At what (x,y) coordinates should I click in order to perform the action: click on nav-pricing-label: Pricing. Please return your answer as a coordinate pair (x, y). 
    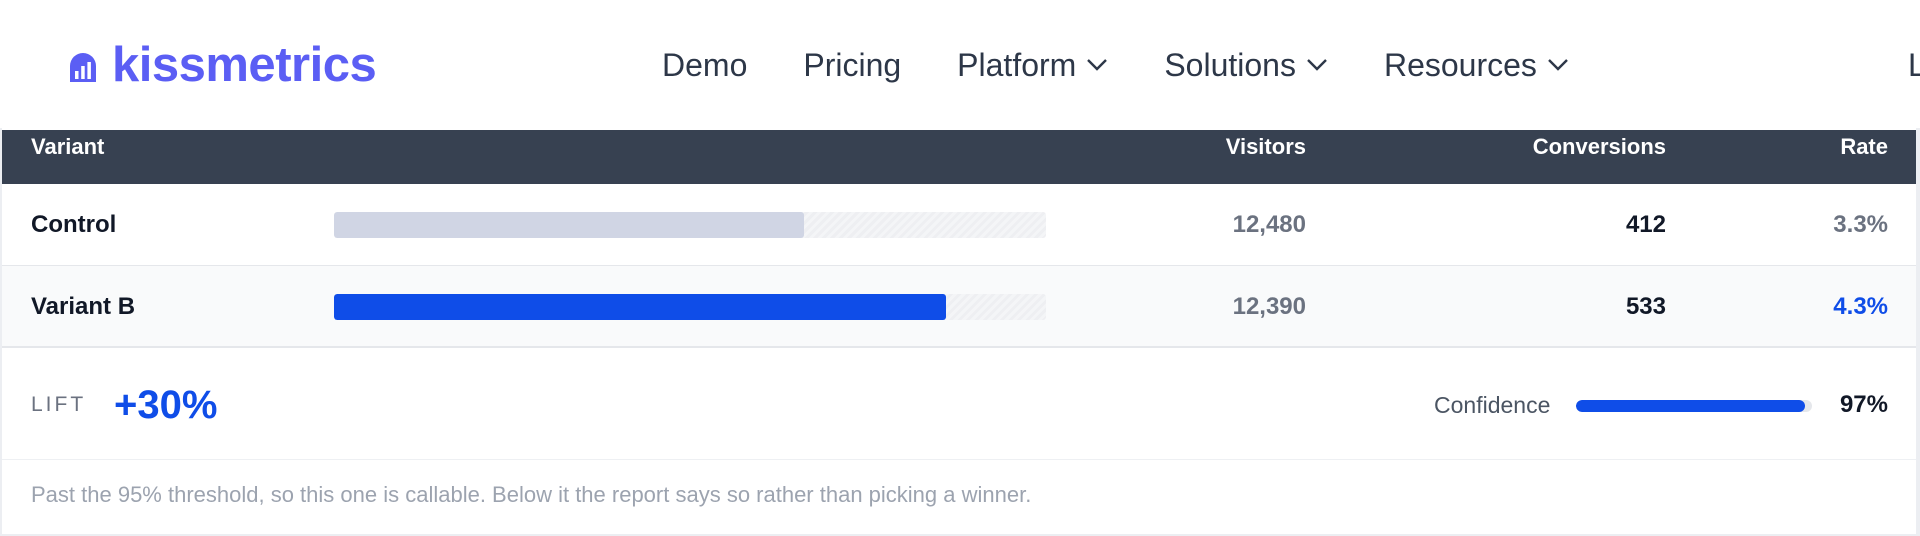
    Looking at the image, I should click on (852, 64).